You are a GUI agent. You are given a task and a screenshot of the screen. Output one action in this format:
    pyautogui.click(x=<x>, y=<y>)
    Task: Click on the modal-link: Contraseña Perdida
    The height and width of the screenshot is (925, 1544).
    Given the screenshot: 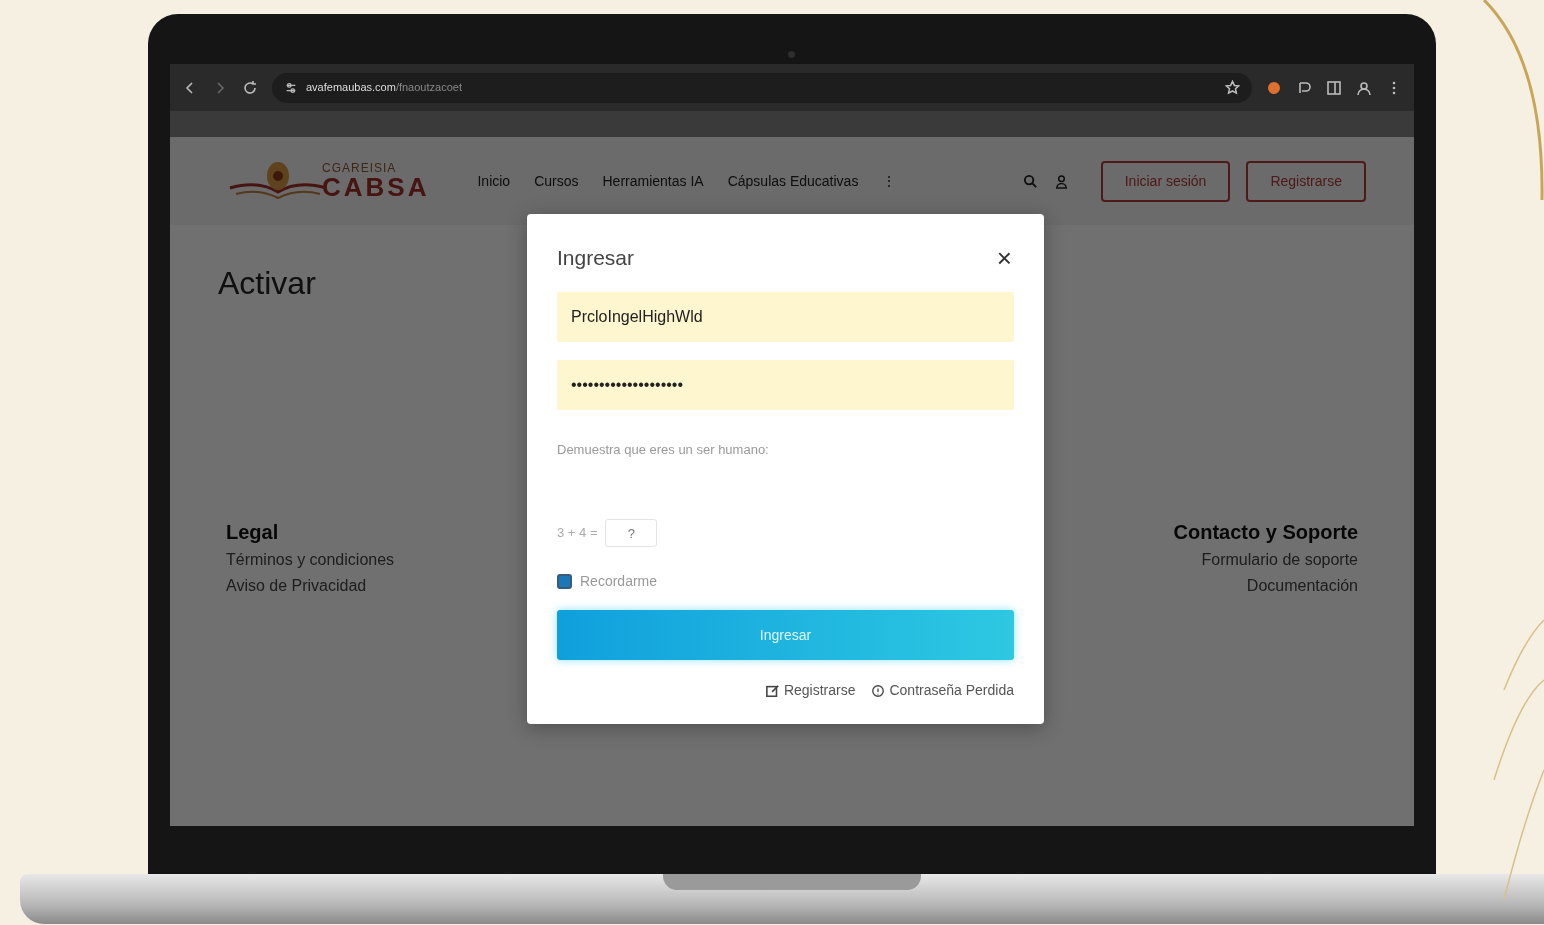 What is the action you would take?
    pyautogui.click(x=951, y=690)
    